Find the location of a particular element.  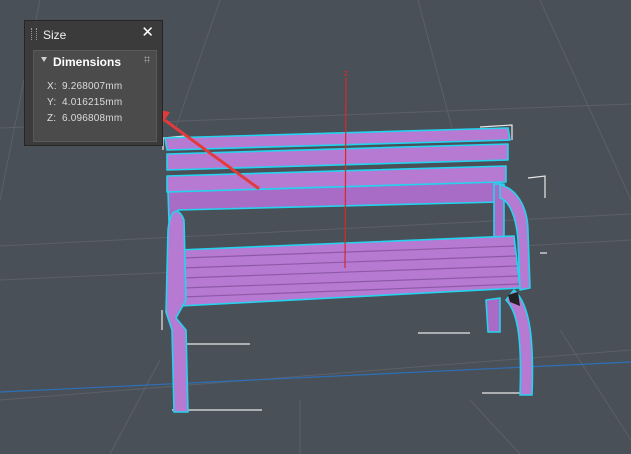

drag-handle-icon is located at coordinates (34, 34).